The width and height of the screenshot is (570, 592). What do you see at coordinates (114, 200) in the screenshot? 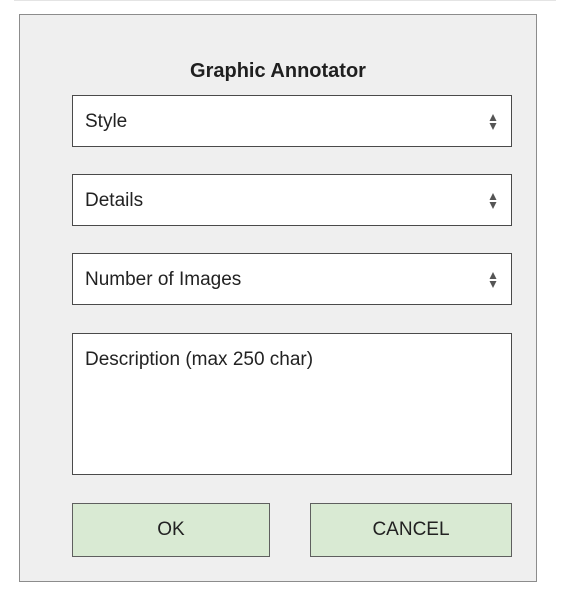
I see `details-select-label: Details` at bounding box center [114, 200].